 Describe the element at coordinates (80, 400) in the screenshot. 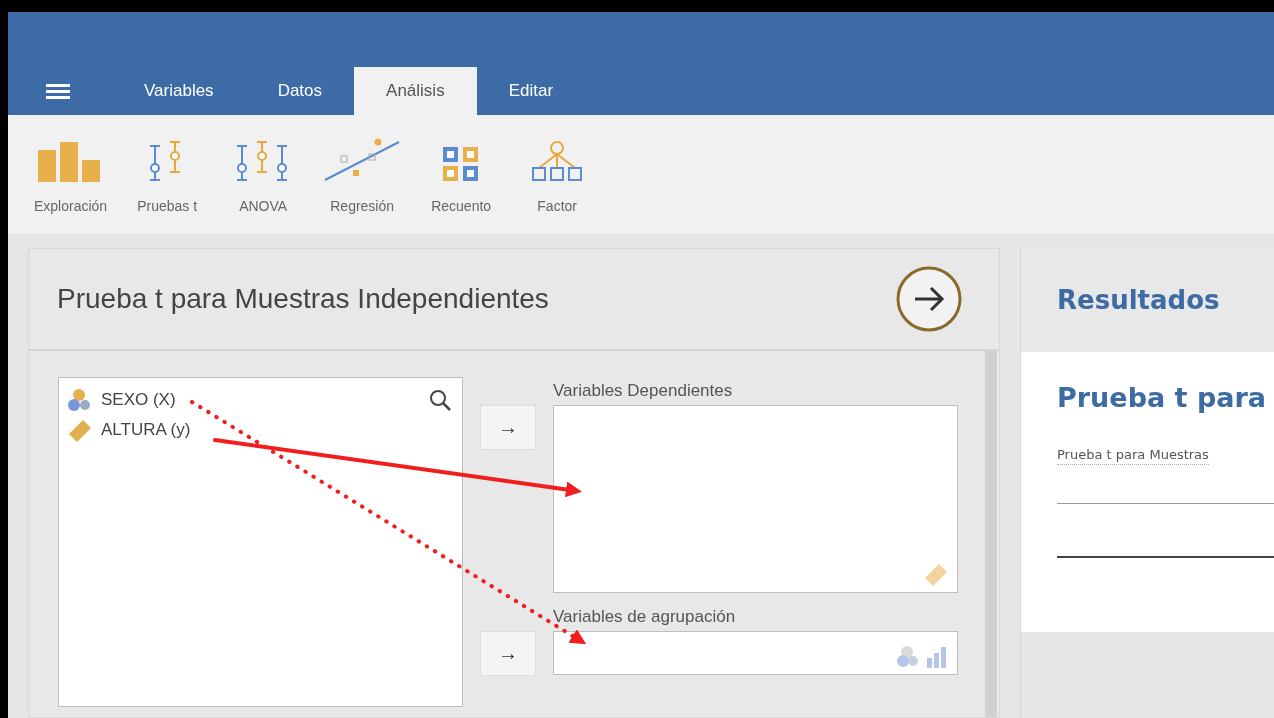

I see `nominal-variable-icon` at that location.